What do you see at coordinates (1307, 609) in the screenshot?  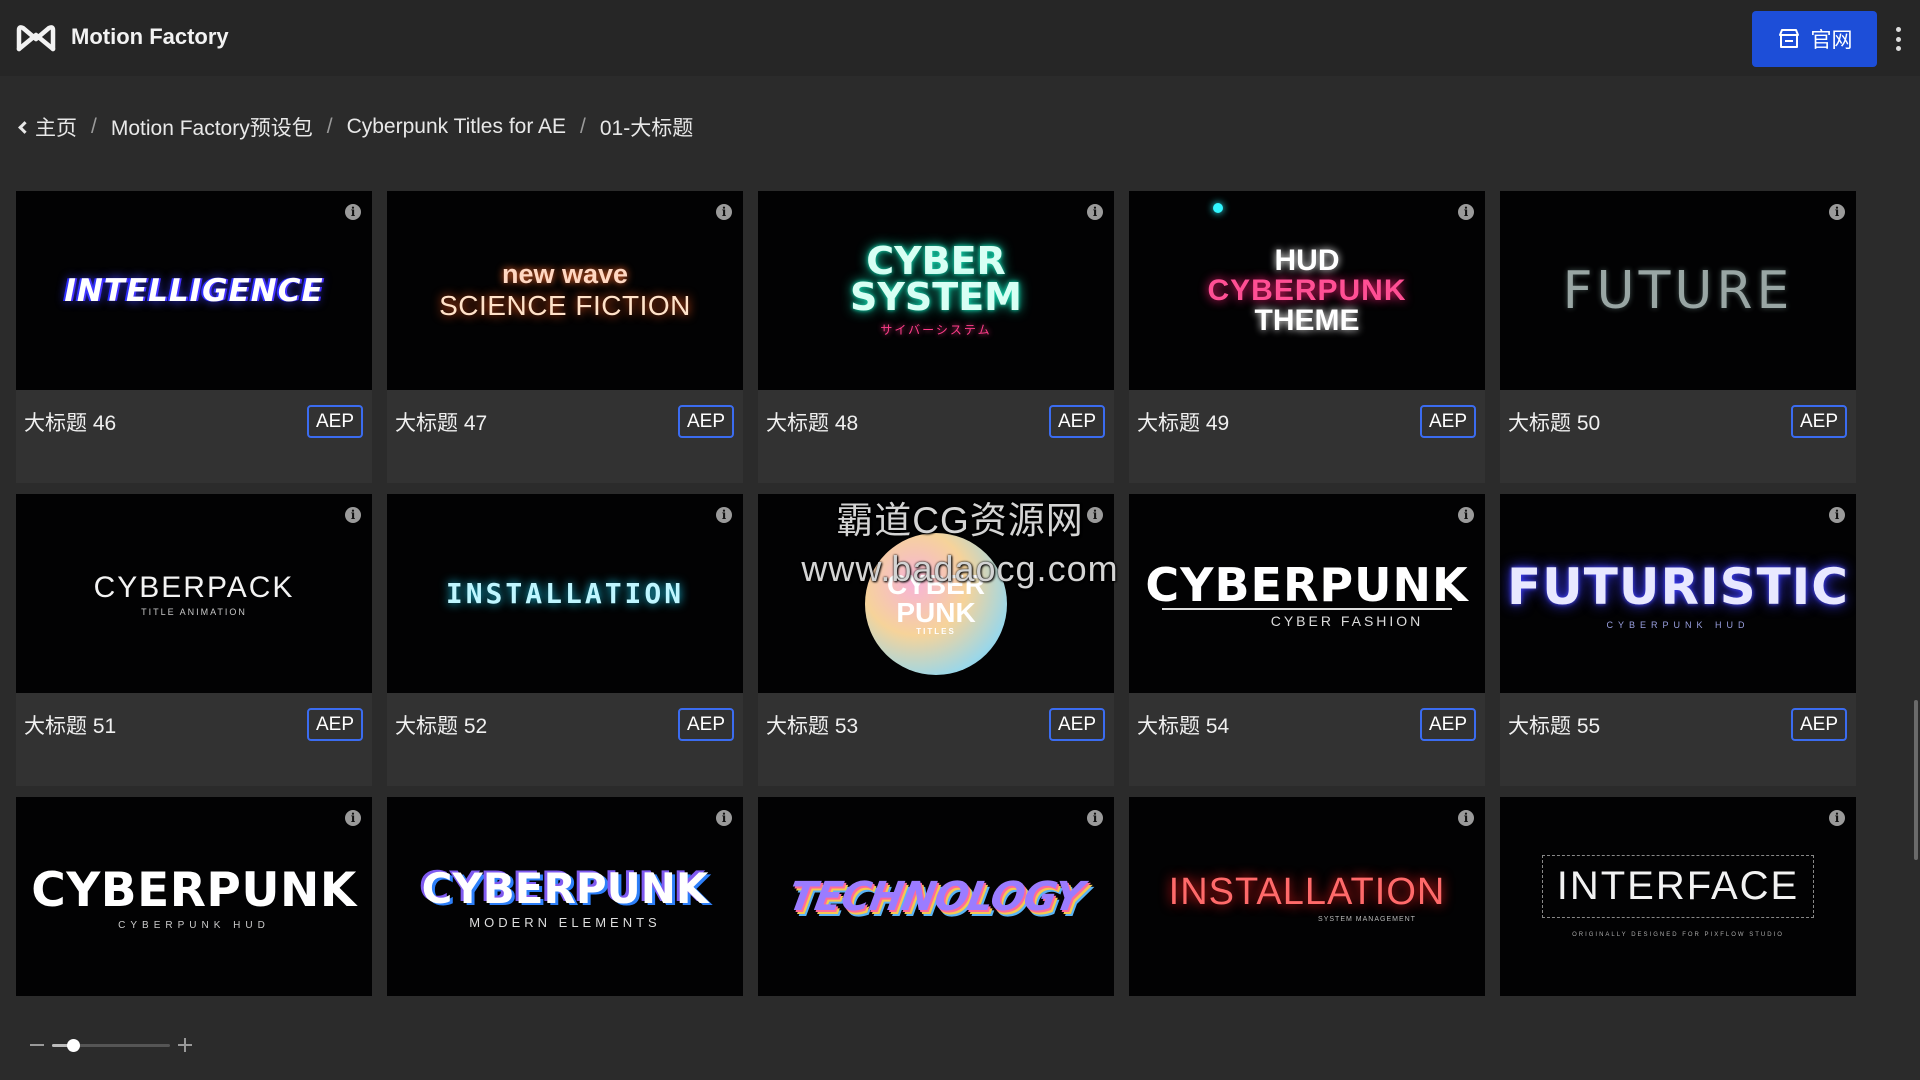 I see `divider` at bounding box center [1307, 609].